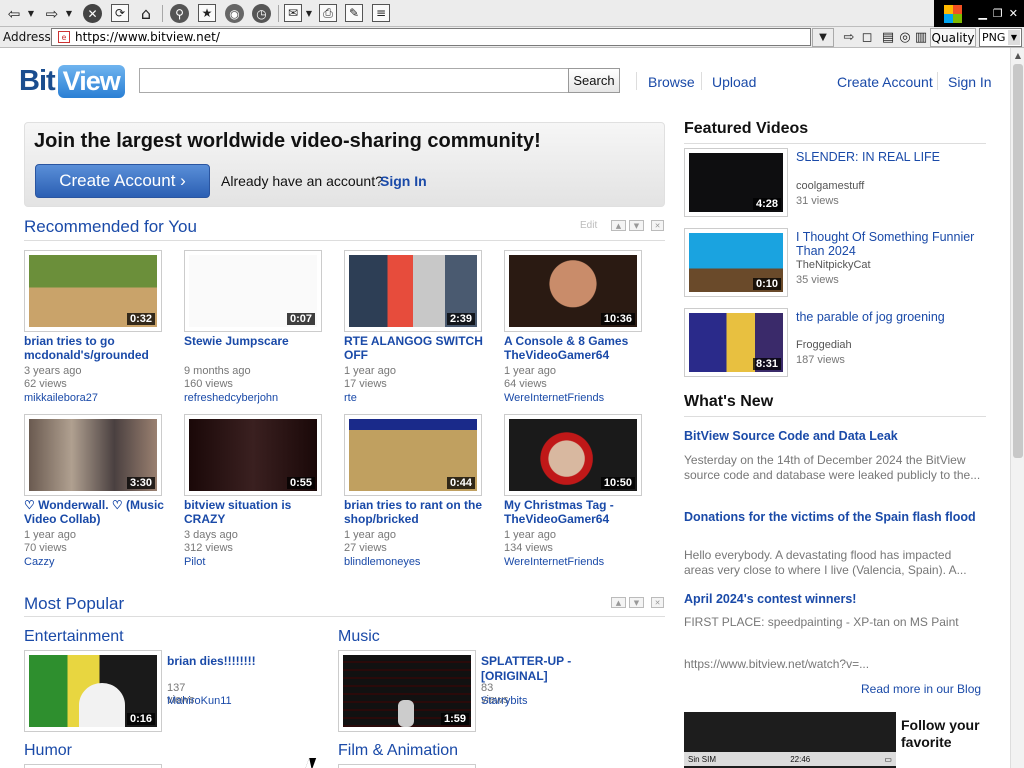  What do you see at coordinates (1014, 37) in the screenshot?
I see `format-dropdown-icon: ▼` at bounding box center [1014, 37].